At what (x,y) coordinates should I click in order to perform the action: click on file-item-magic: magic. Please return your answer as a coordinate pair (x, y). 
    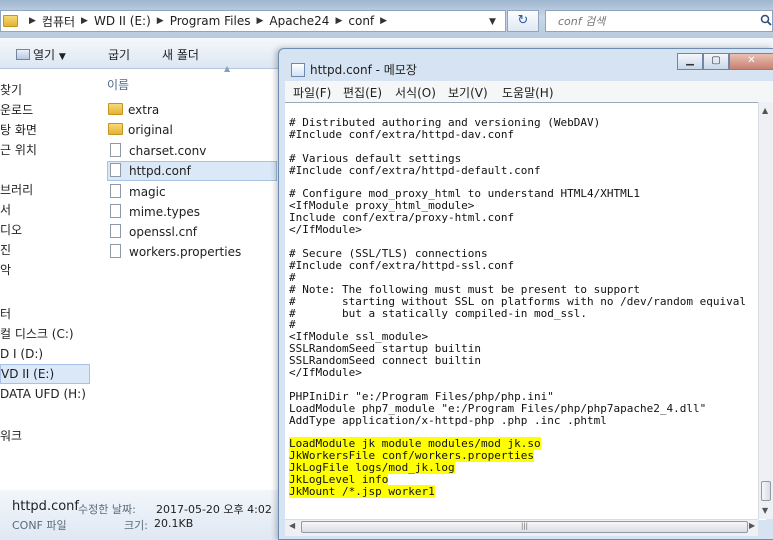
    Looking at the image, I should click on (137, 192).